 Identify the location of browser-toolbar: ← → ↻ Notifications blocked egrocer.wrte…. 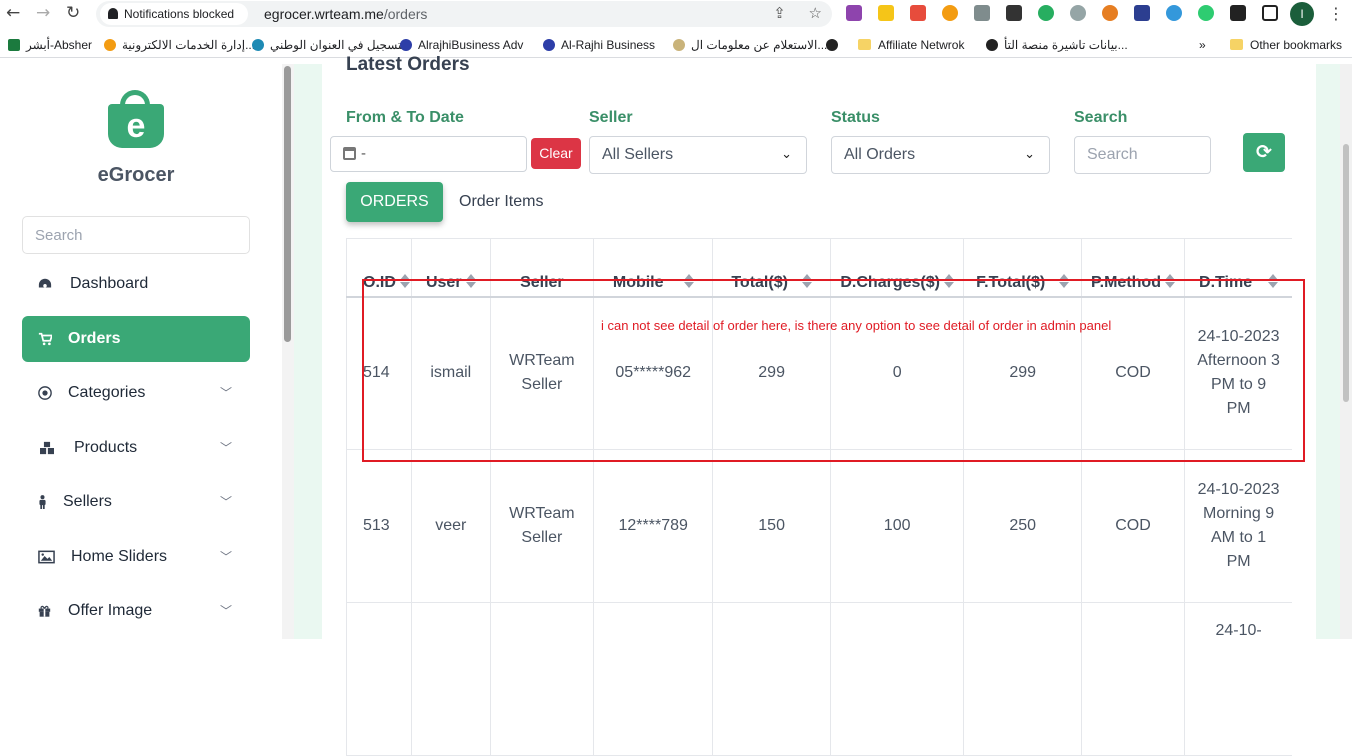
(676, 14).